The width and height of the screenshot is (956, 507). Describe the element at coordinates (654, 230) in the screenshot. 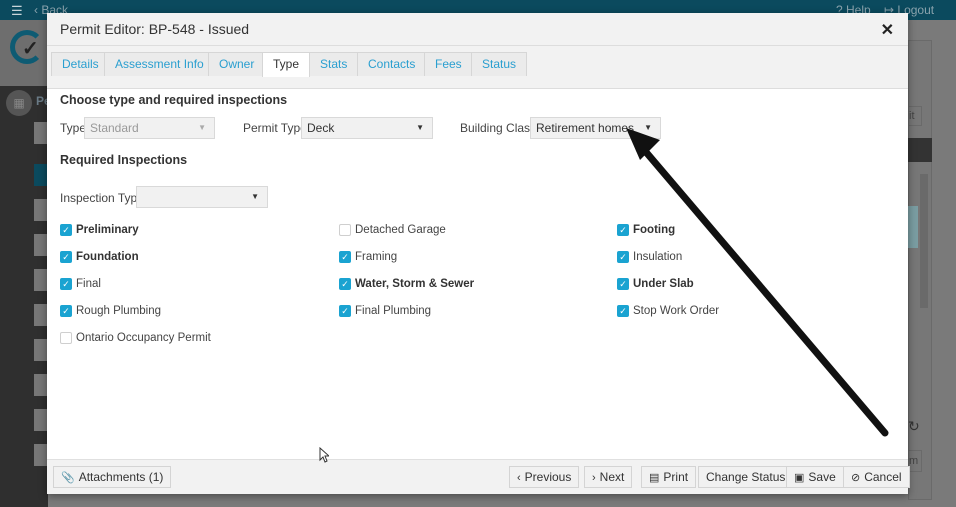

I see `inspection-label: Footing` at that location.